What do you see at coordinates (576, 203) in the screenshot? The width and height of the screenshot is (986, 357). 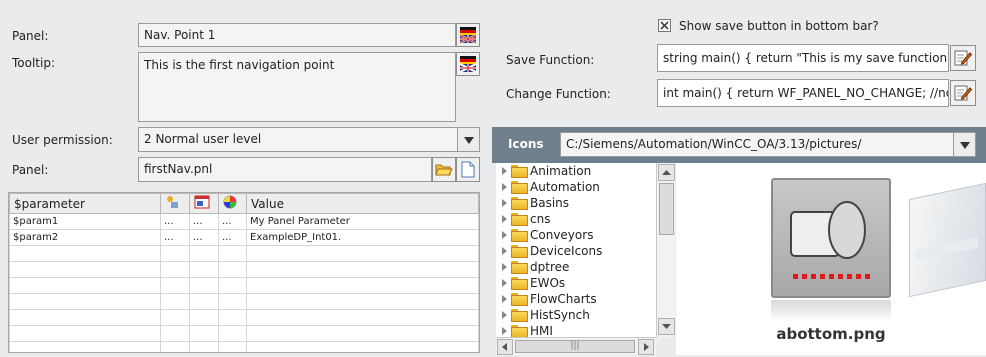 I see `tree-folder-item: Basins` at bounding box center [576, 203].